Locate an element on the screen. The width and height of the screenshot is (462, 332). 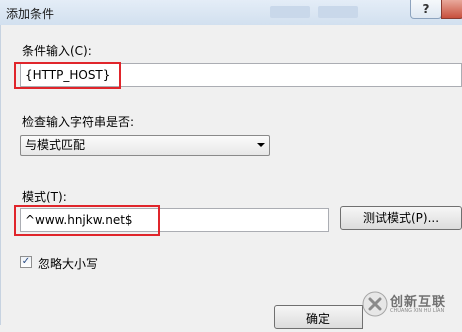
condition-input-highlight is located at coordinates (67, 75).